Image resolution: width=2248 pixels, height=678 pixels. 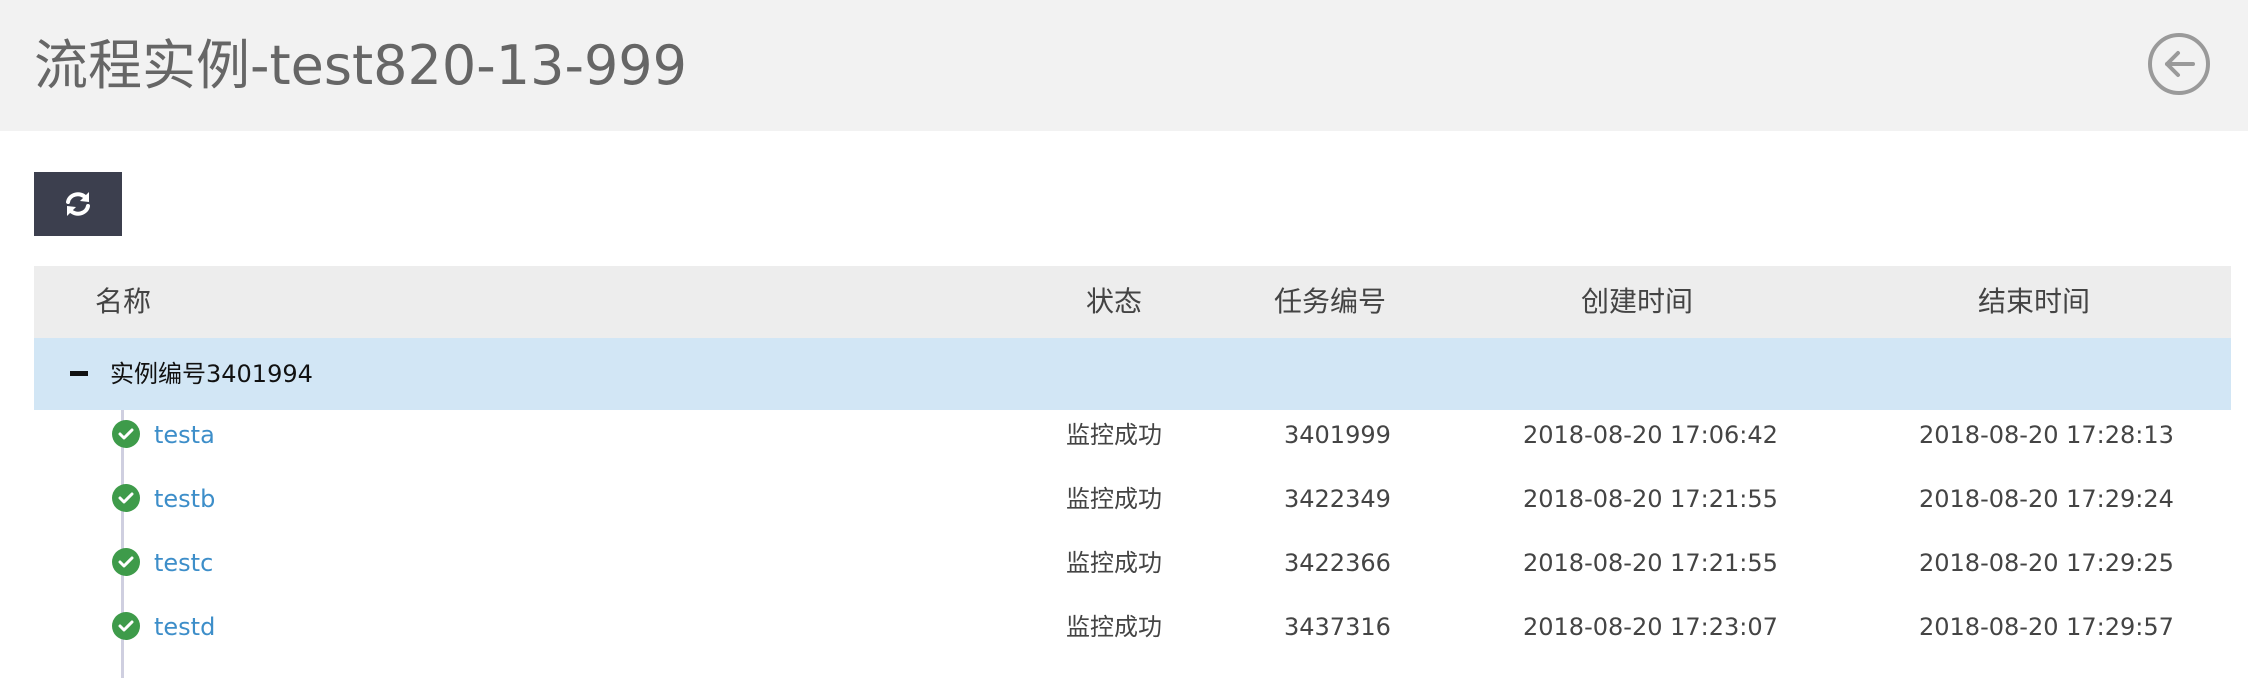 I want to click on column-header-ended: 结束时间, so click(x=2034, y=301).